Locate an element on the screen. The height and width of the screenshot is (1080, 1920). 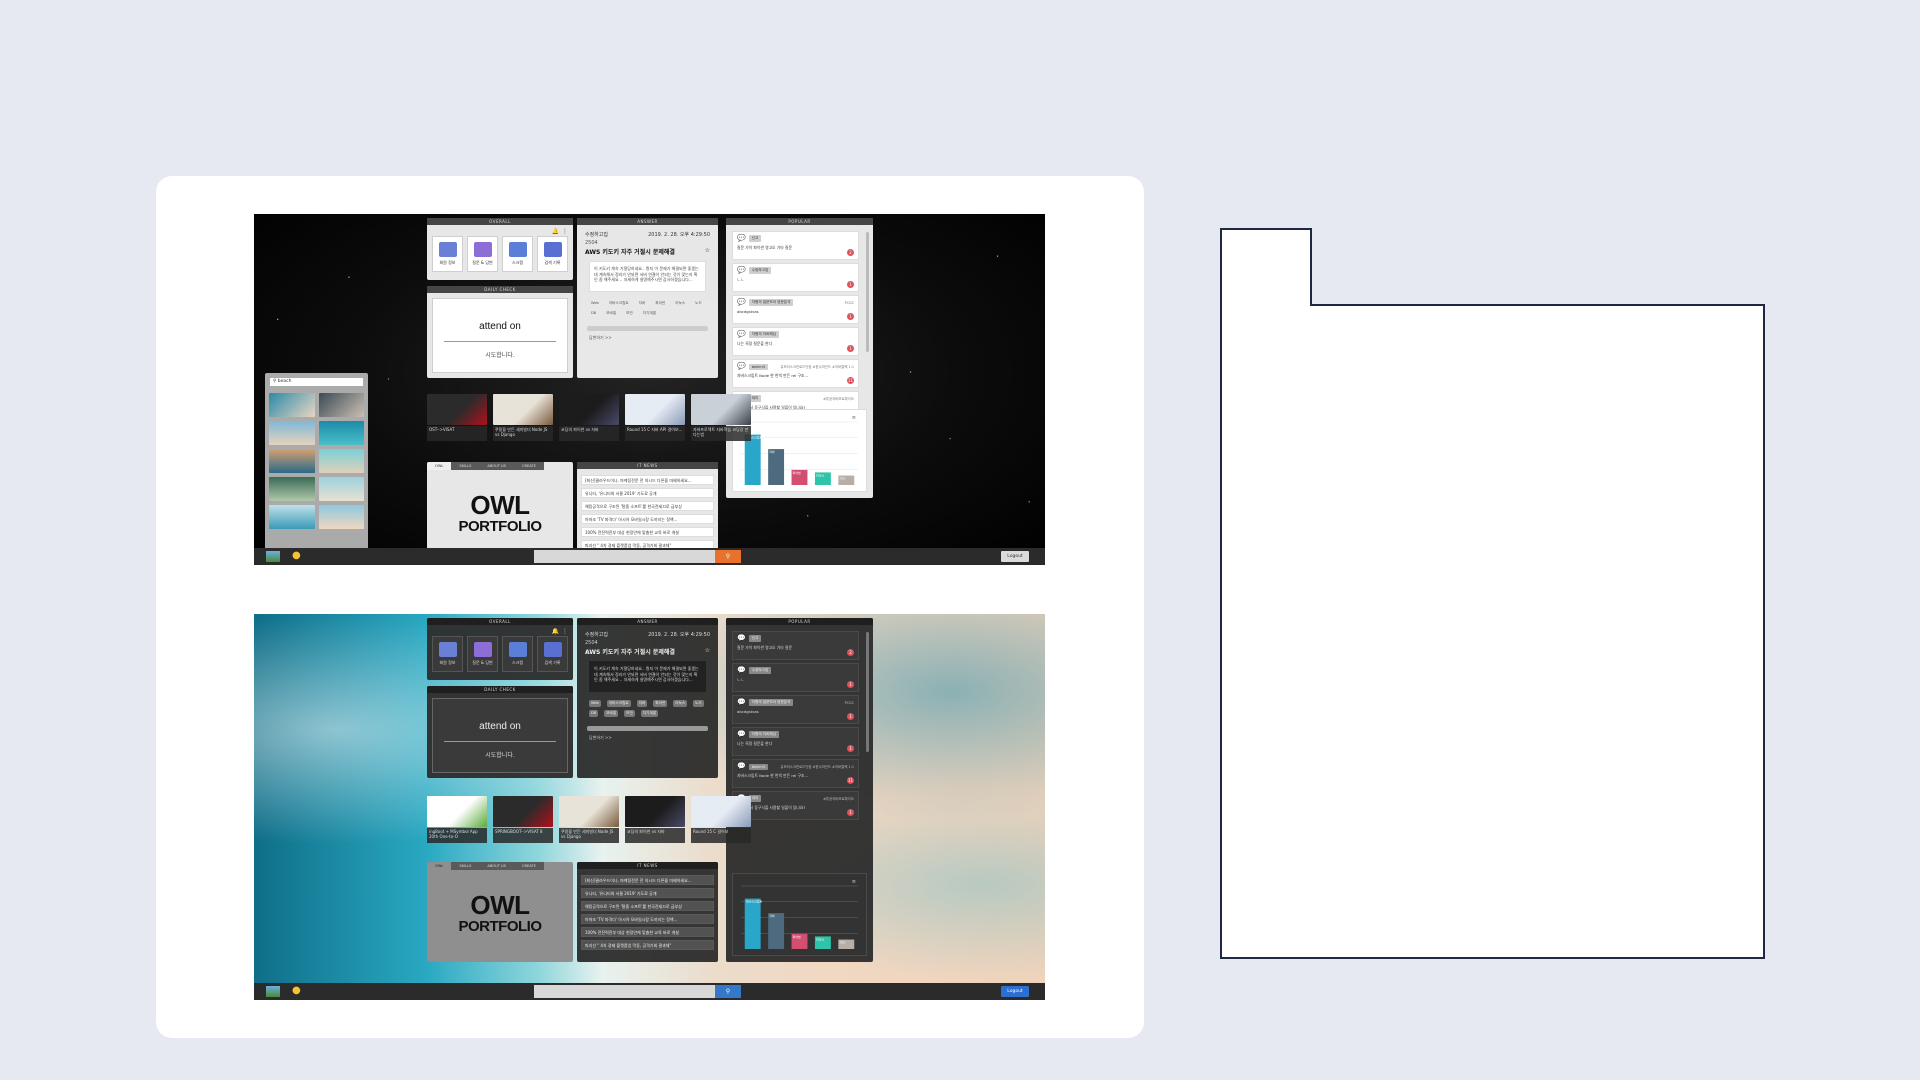
search-input is located at coordinates (624, 556).